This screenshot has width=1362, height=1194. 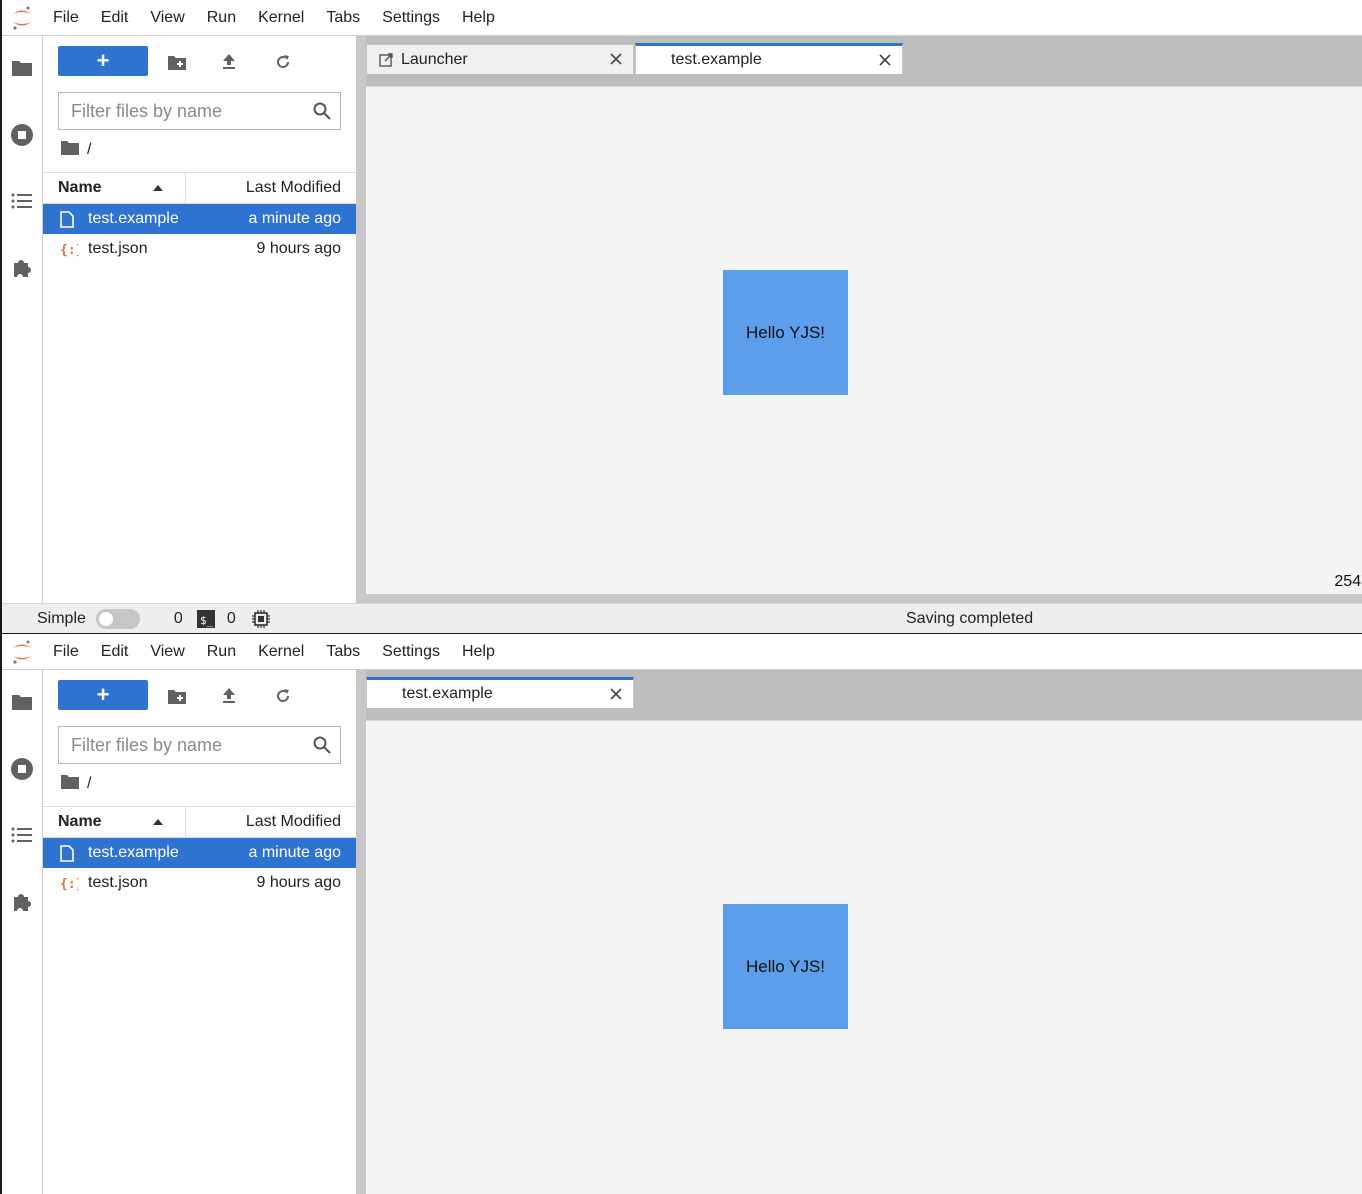 What do you see at coordinates (158, 822) in the screenshot?
I see `sort-ascending-icon` at bounding box center [158, 822].